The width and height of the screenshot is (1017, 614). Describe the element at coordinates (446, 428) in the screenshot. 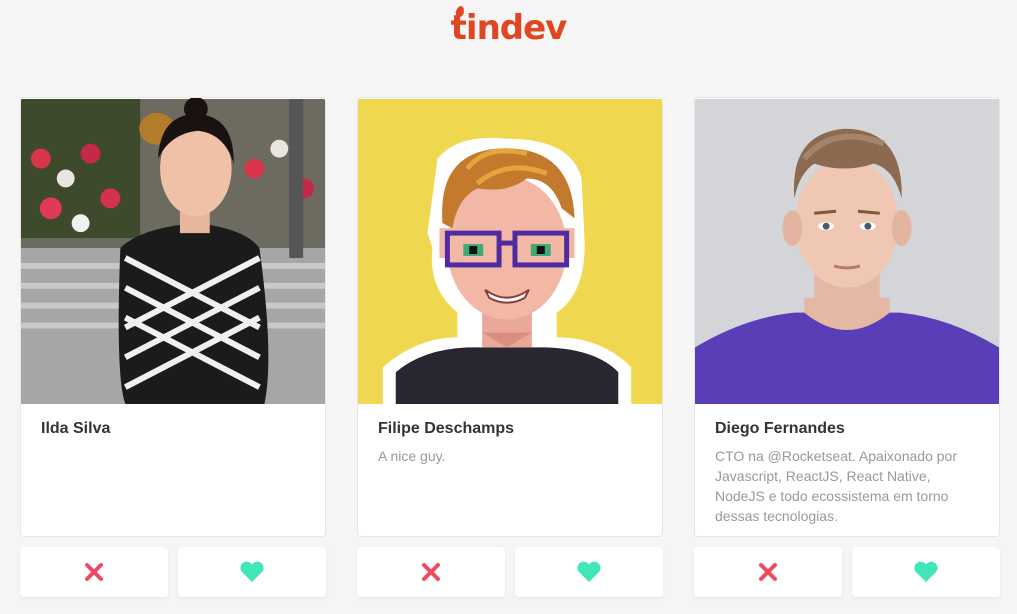

I see `developer-name: Filipe Deschamps` at that location.